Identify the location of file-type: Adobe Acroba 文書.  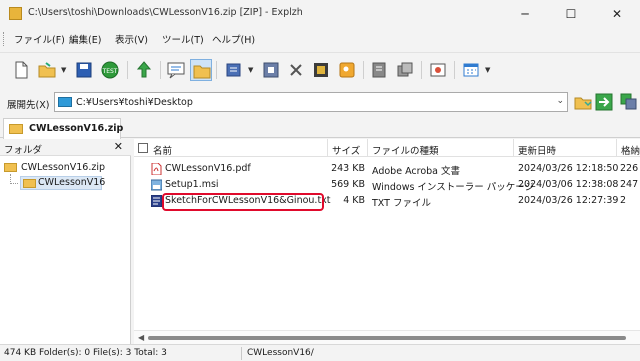
(416, 171).